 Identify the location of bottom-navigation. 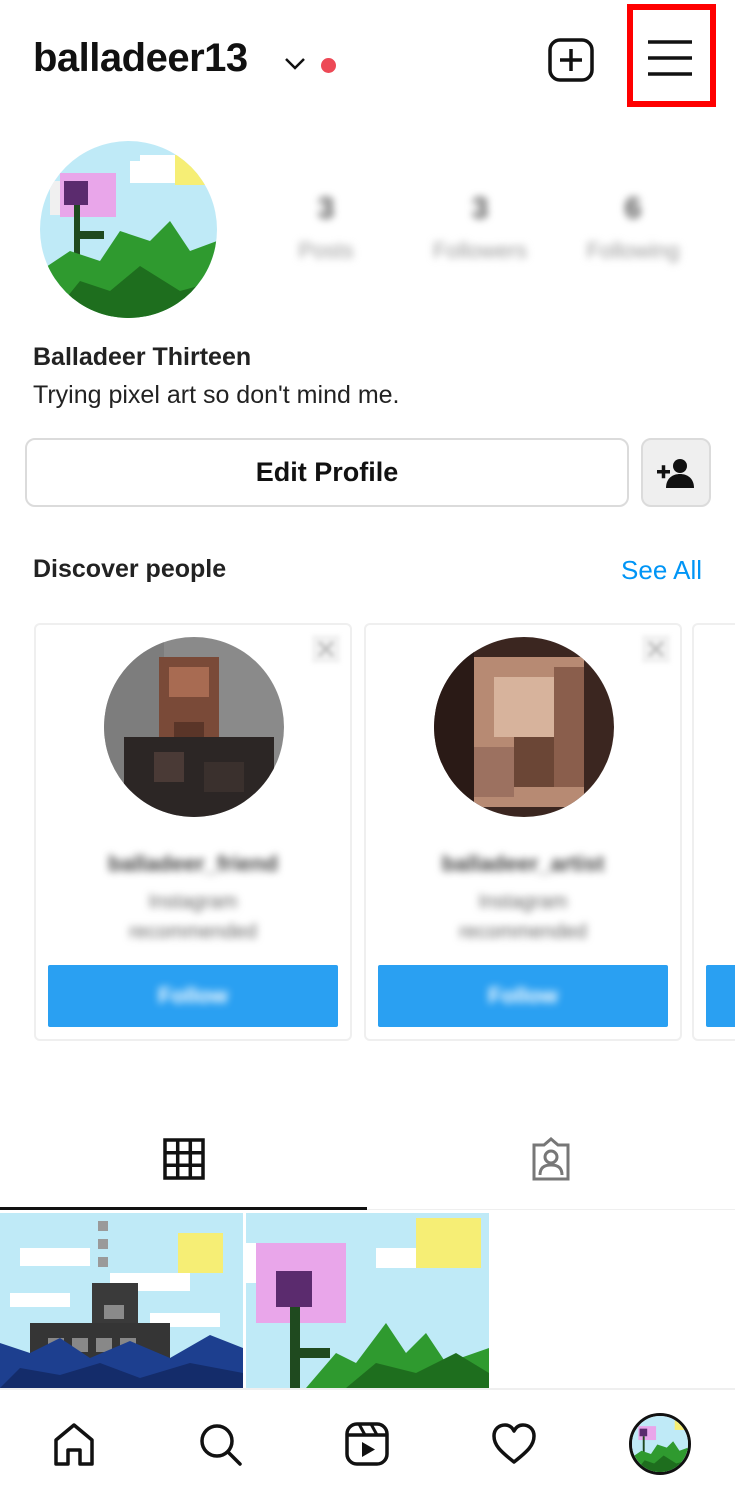
(367, 1444).